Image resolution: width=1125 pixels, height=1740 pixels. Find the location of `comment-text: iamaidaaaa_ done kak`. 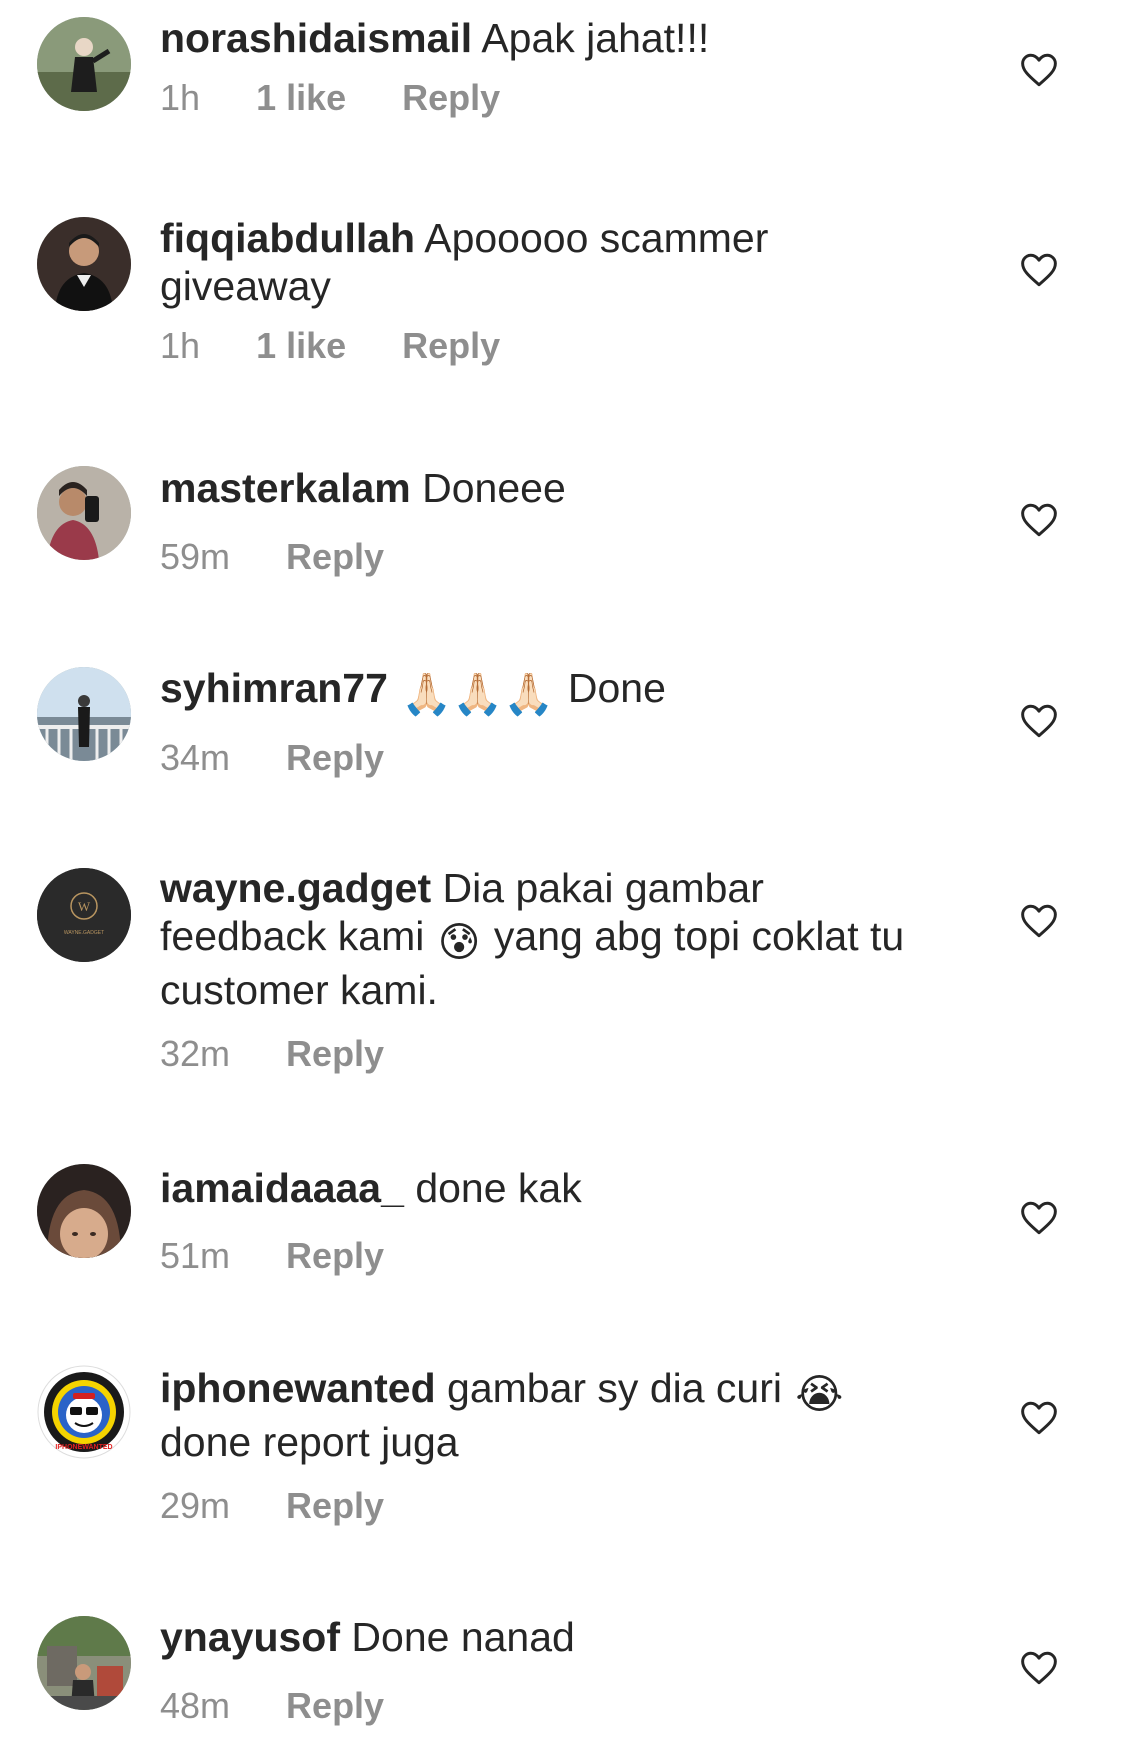

comment-text: iamaidaaaa_ done kak is located at coordinates (550, 1188).